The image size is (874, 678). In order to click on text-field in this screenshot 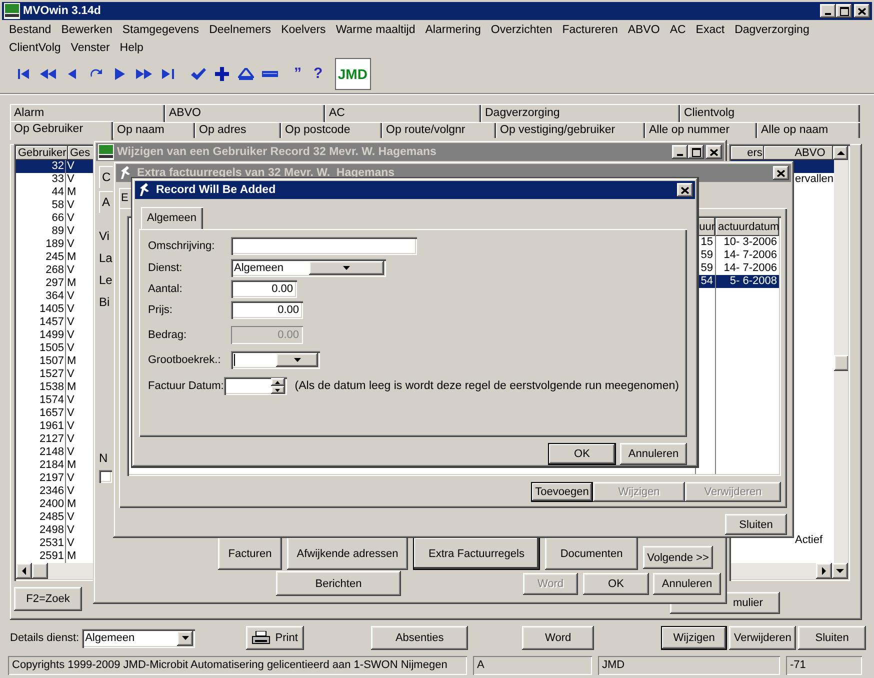, I will do `click(324, 246)`.